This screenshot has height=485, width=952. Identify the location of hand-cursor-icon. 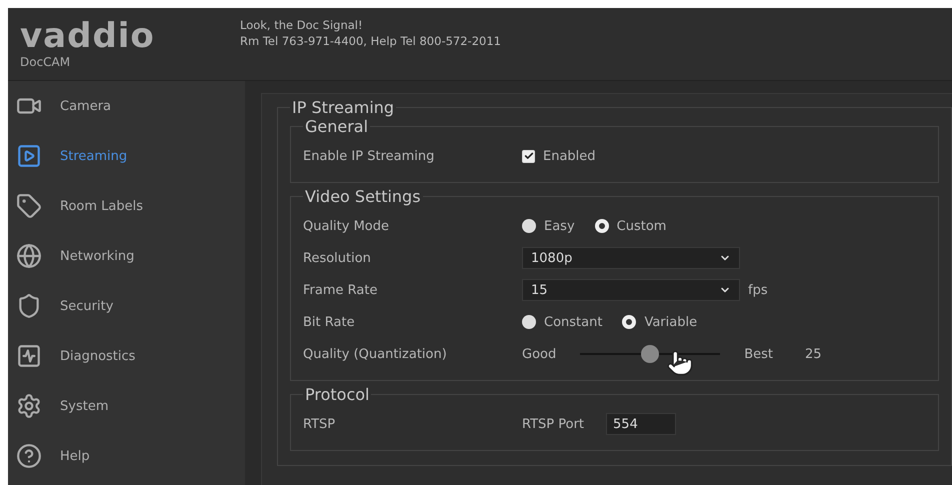
(680, 363).